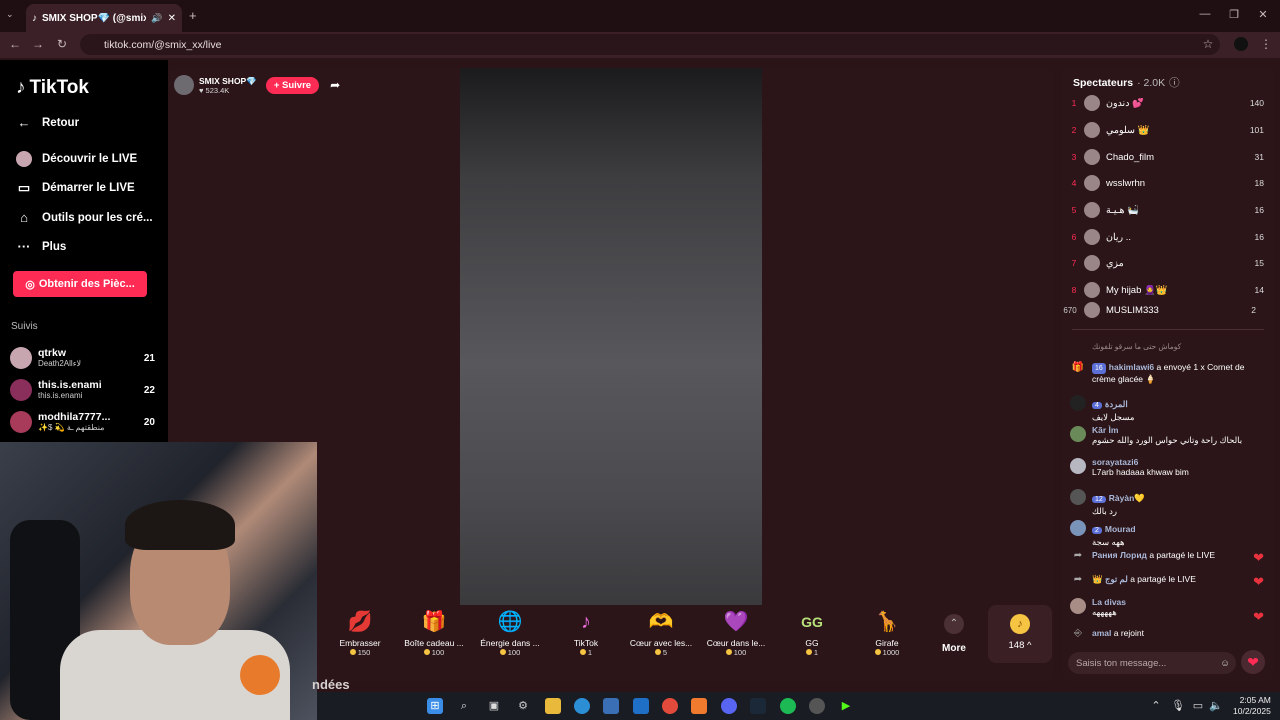  What do you see at coordinates (434, 633) in the screenshot?
I see `gift-item: 🎁 Boîte cadeau ... 100` at bounding box center [434, 633].